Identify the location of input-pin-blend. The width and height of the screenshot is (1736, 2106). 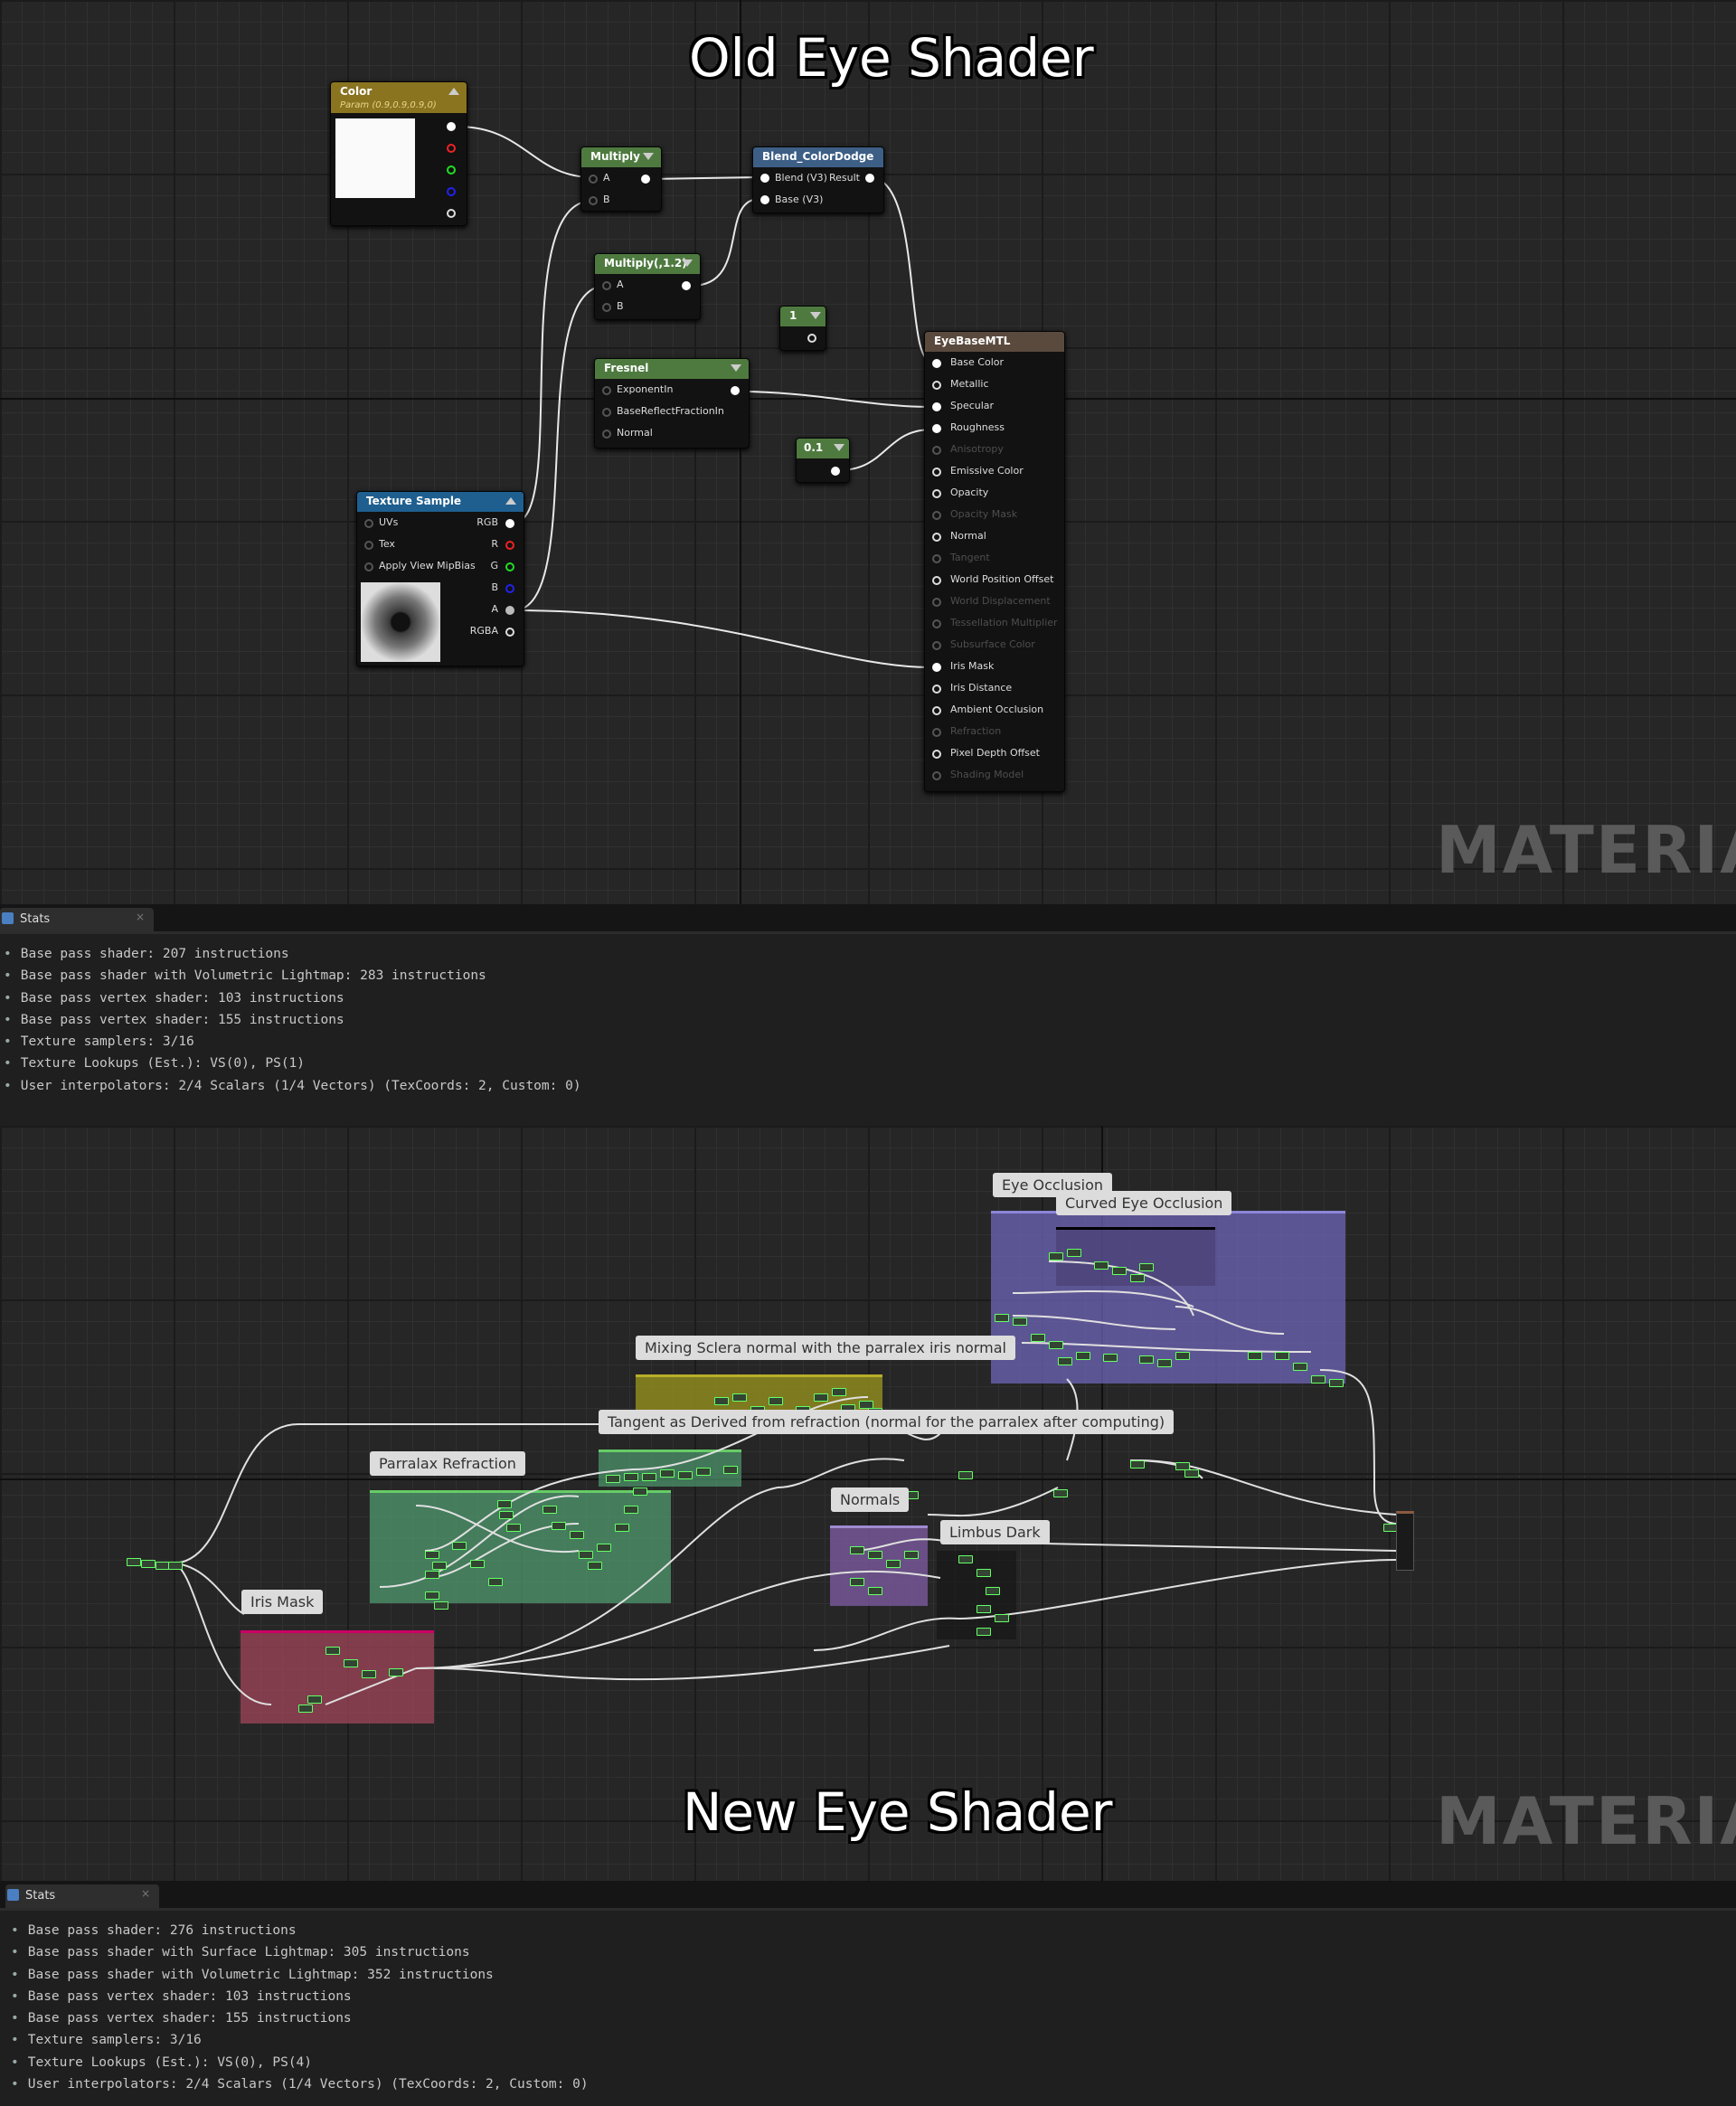
(765, 178).